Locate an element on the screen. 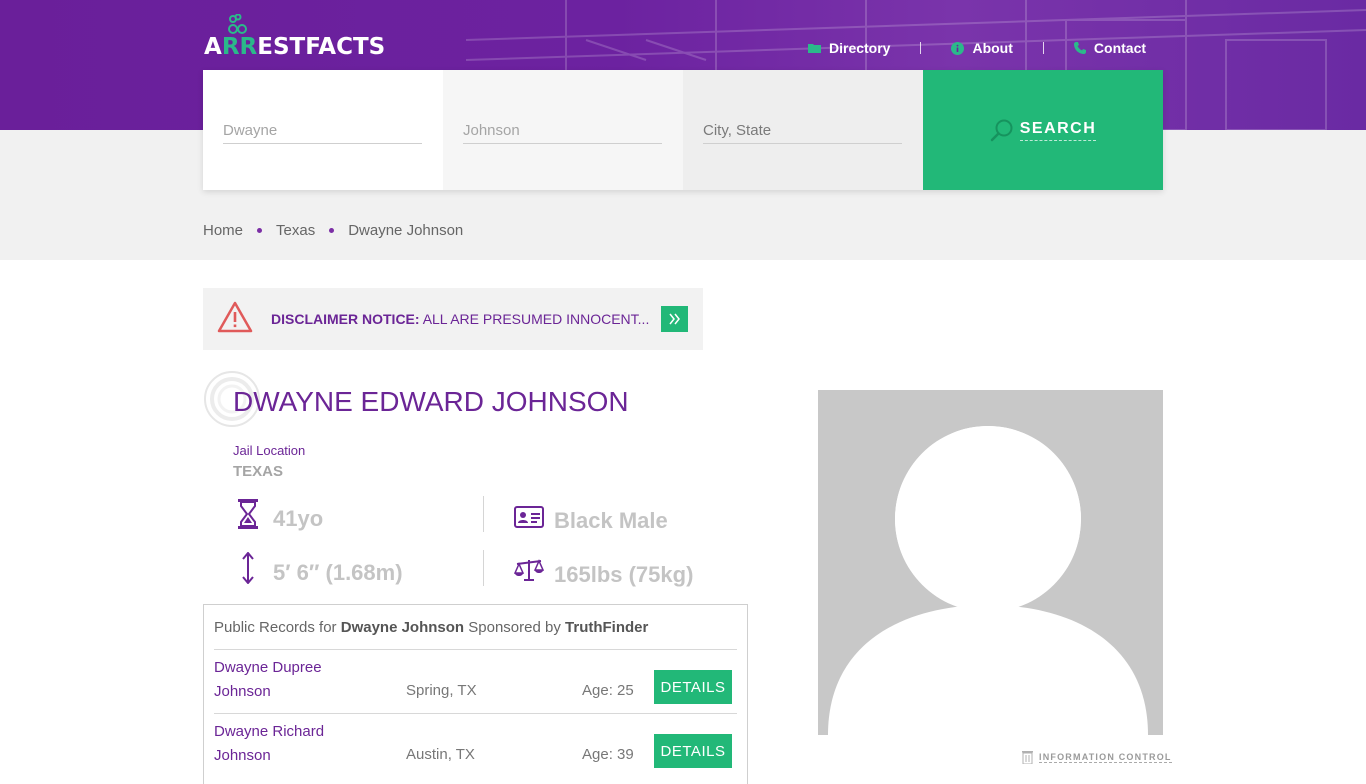  nav-directory: Directory is located at coordinates (849, 48).